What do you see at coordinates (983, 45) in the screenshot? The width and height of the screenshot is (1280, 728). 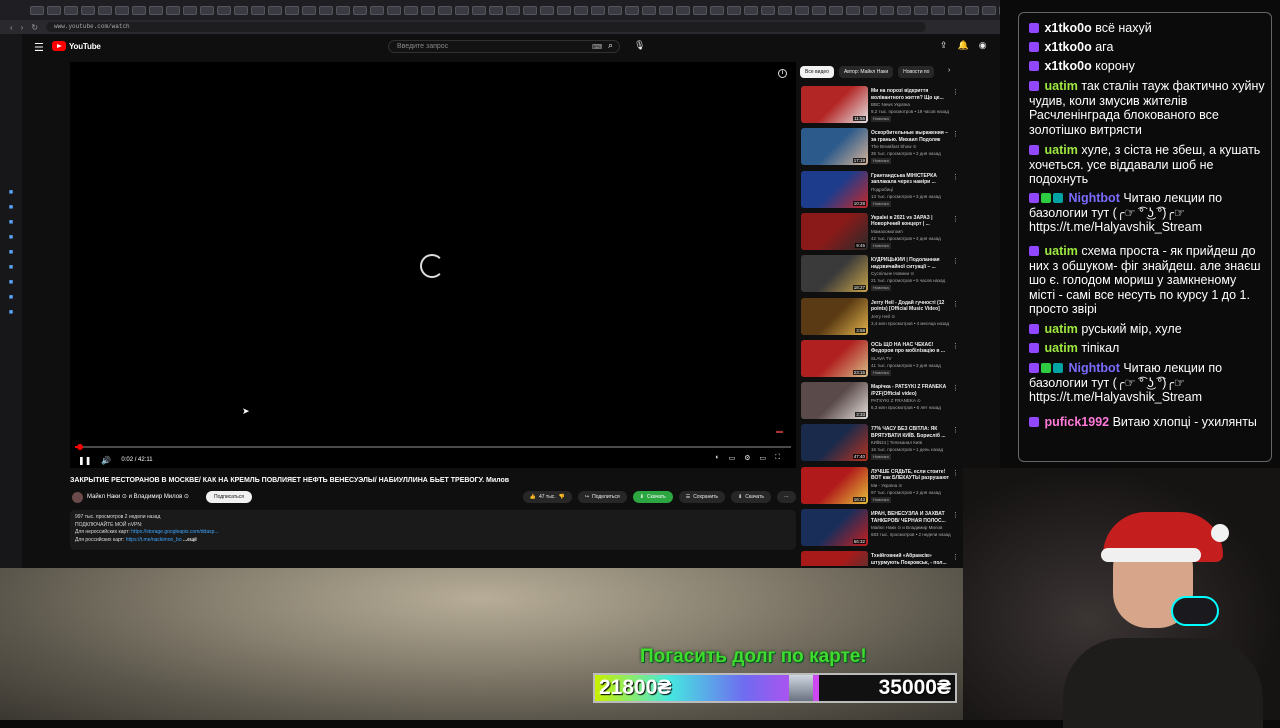 I see `account-avatar-icon: ◉` at bounding box center [983, 45].